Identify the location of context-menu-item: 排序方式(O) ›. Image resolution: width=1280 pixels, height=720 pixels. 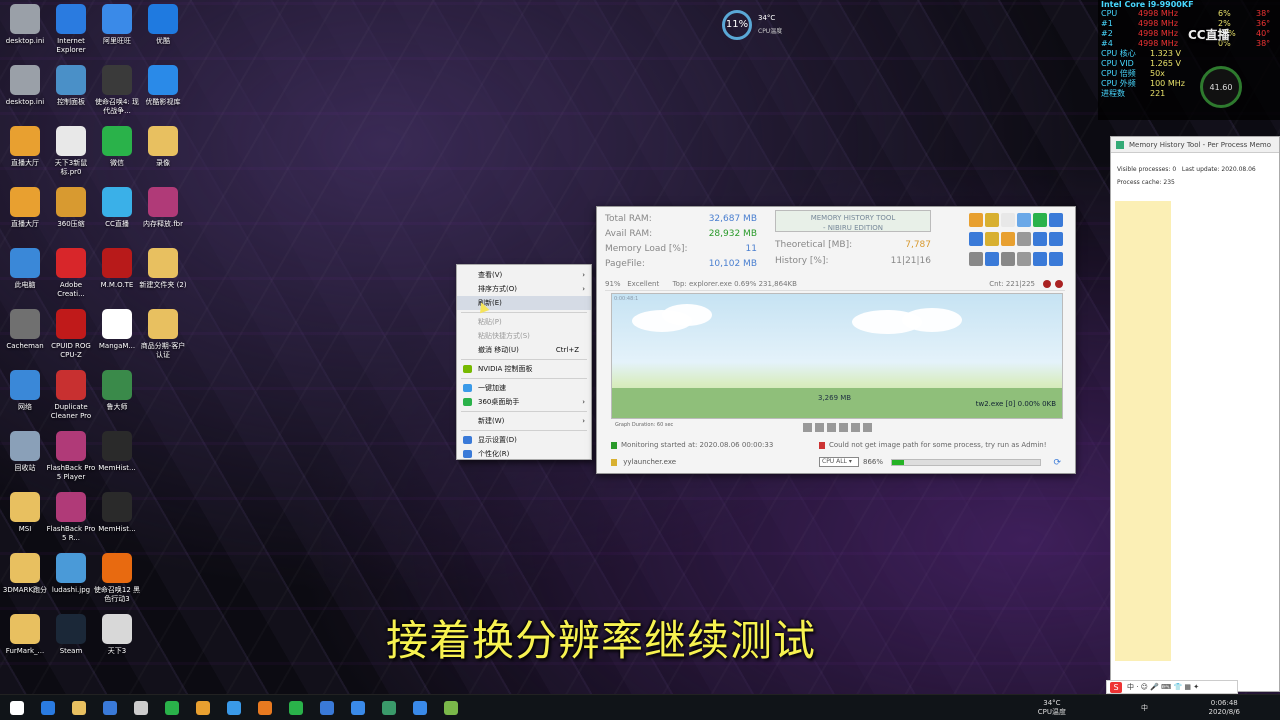
(524, 289).